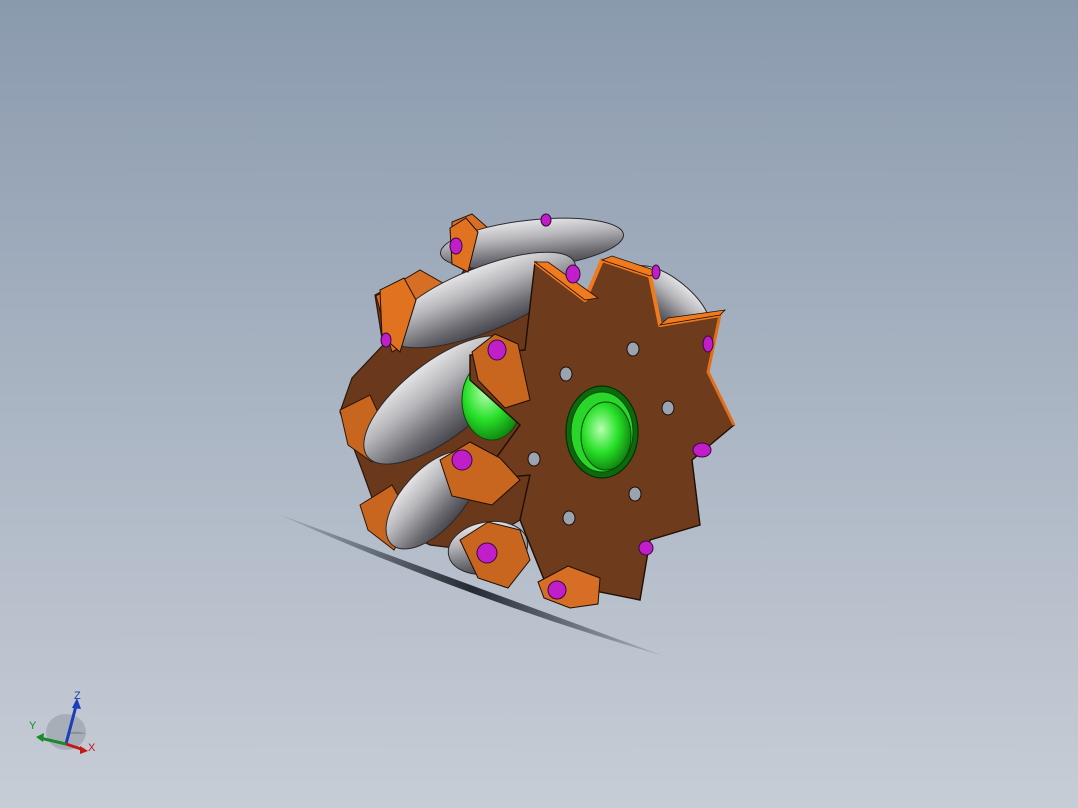 The height and width of the screenshot is (808, 1078). I want to click on x-axis-label: X, so click(92, 748).